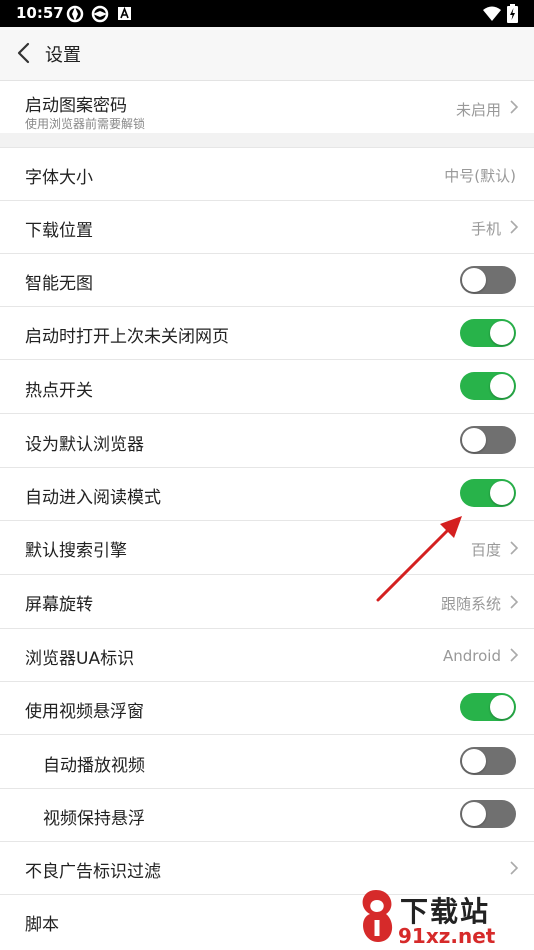 Image resolution: width=534 pixels, height=950 pixels. Describe the element at coordinates (488, 386) in the screenshot. I see `hotspot-toggle` at that location.